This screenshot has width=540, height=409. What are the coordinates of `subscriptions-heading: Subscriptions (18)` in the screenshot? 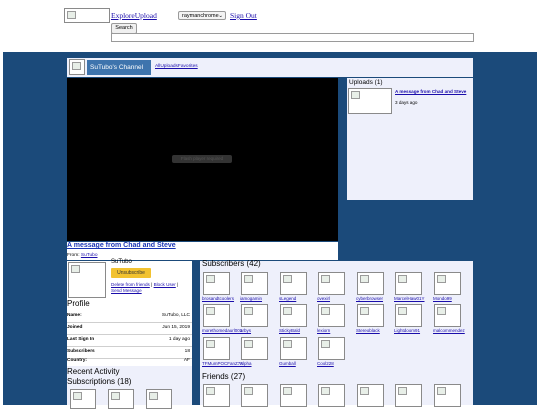 It's located at (99, 381).